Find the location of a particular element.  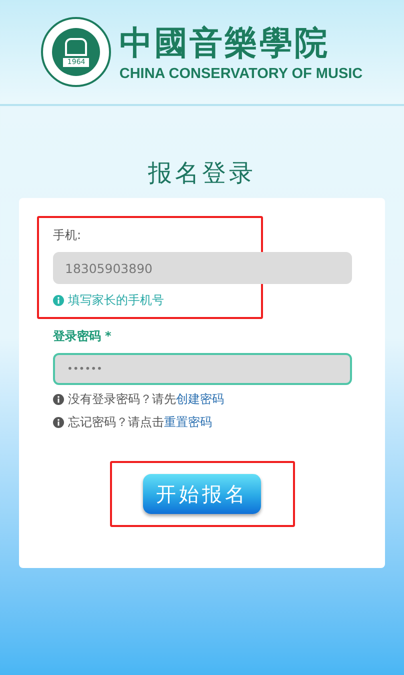

required-mark: * is located at coordinates (108, 336).